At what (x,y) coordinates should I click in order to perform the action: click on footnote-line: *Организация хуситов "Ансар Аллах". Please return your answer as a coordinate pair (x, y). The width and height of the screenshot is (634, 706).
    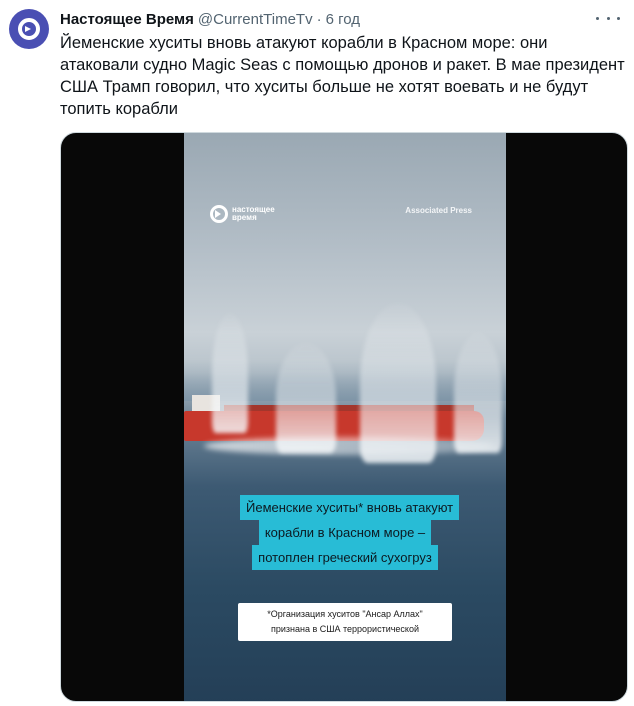
    Looking at the image, I should click on (345, 614).